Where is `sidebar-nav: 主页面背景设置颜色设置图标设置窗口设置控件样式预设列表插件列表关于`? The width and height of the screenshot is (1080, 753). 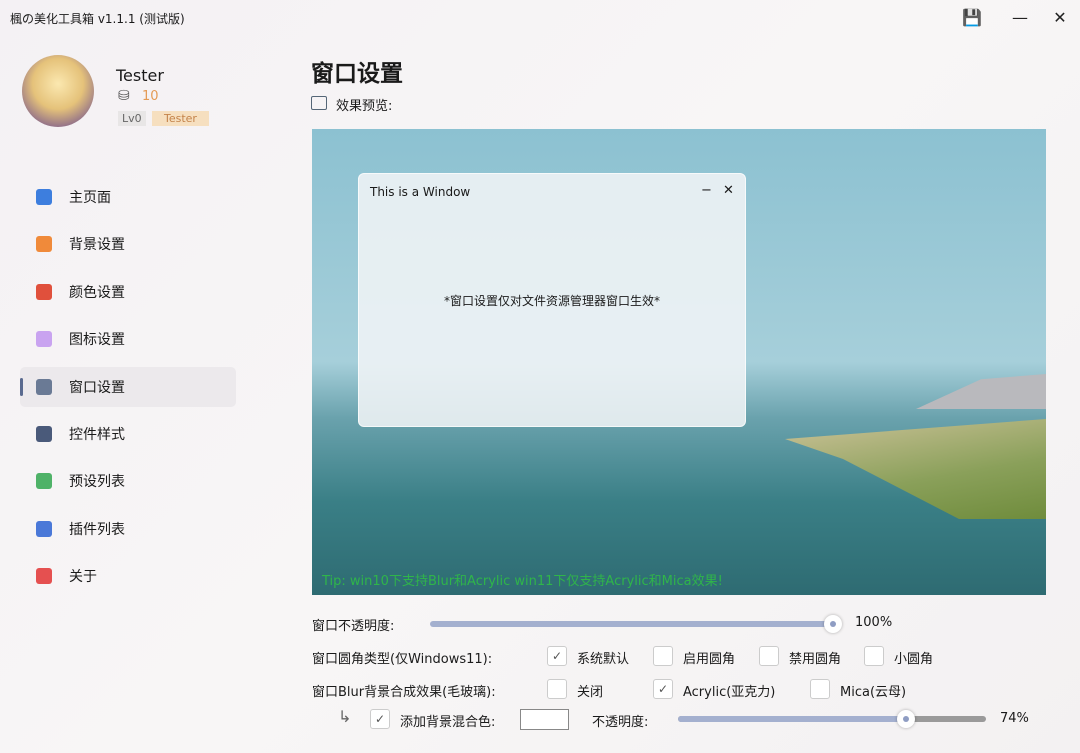
sidebar-nav: 主页面背景设置颜色设置图标设置窗口设置控件样式预设列表插件列表关于 is located at coordinates (128, 390).